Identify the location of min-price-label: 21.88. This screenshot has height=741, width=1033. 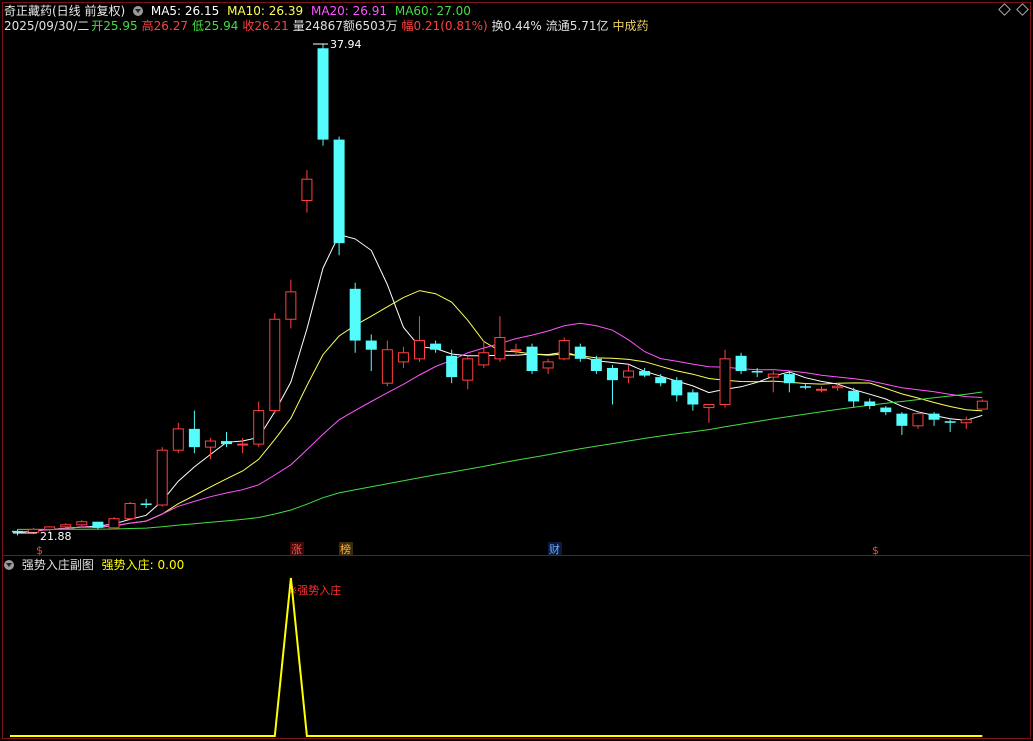
(56, 536).